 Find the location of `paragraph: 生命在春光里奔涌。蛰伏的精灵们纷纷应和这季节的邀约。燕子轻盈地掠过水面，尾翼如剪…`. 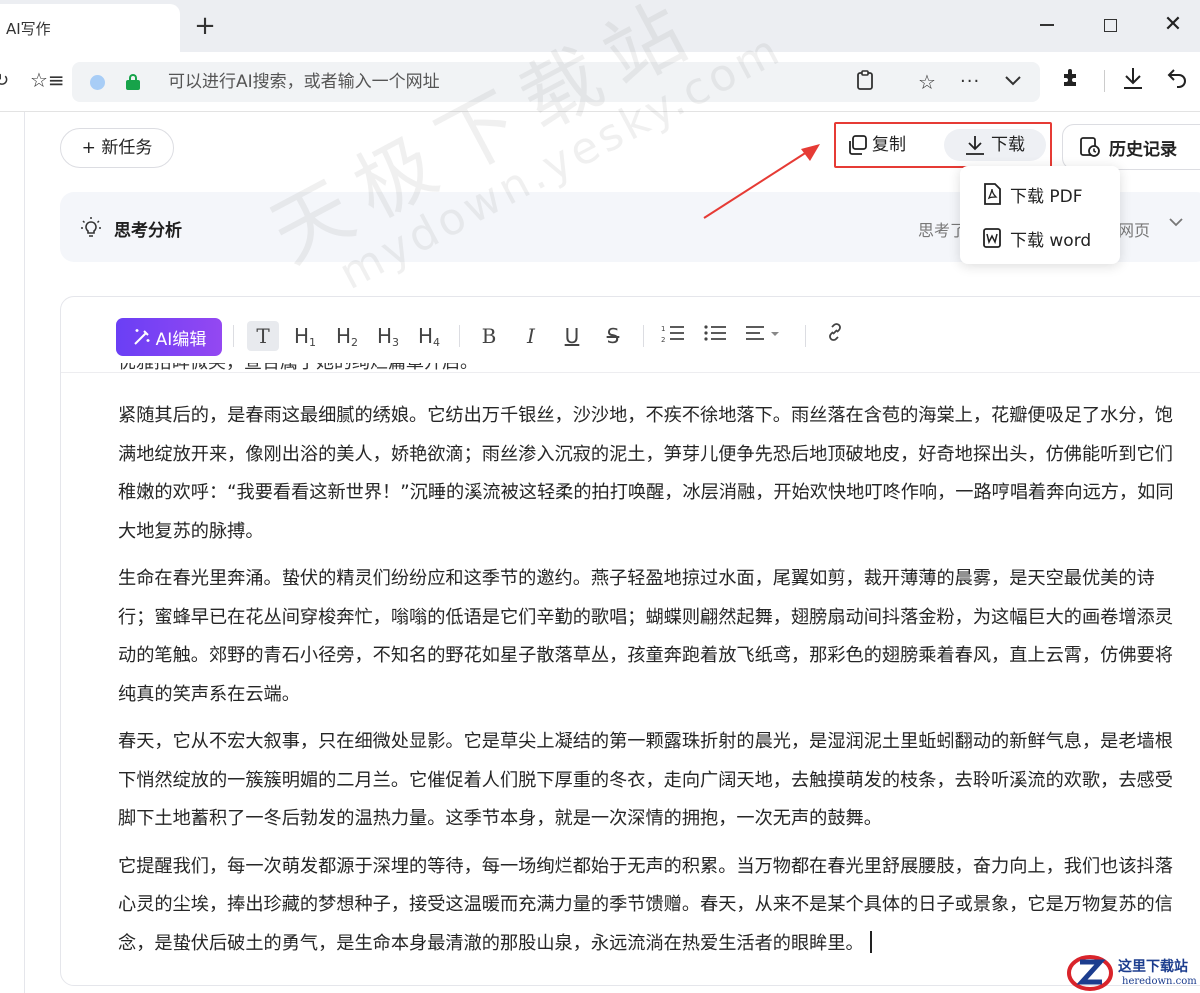

paragraph: 生命在春光里奔涌。蛰伏的精灵们纷纷应和这季节的邀约。燕子轻盈地掠过水面，尾翼如剪… is located at coordinates (645, 636).